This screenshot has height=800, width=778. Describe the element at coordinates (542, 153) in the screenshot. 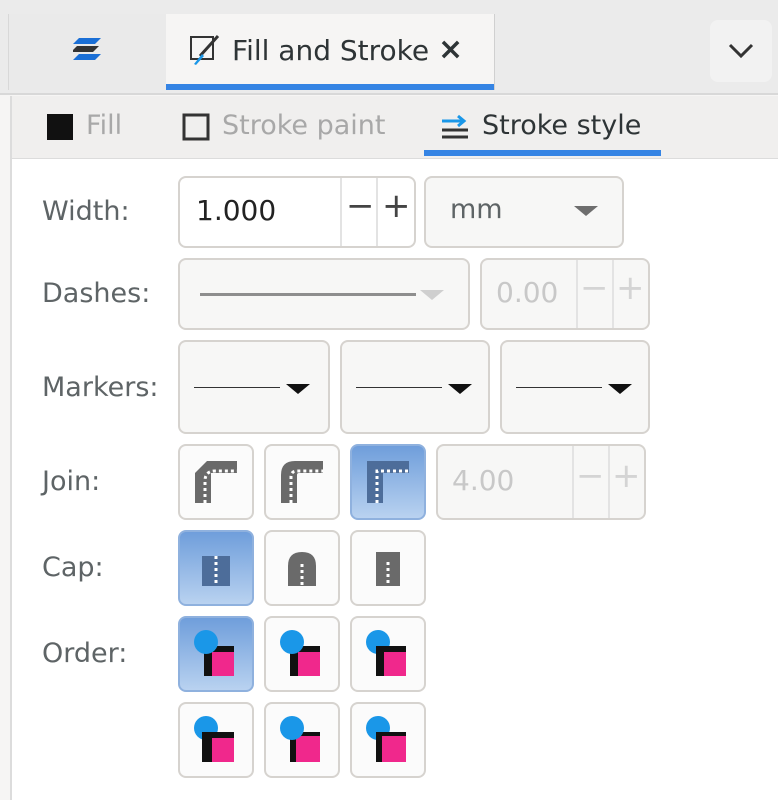

I see `active-subtab-underline` at that location.